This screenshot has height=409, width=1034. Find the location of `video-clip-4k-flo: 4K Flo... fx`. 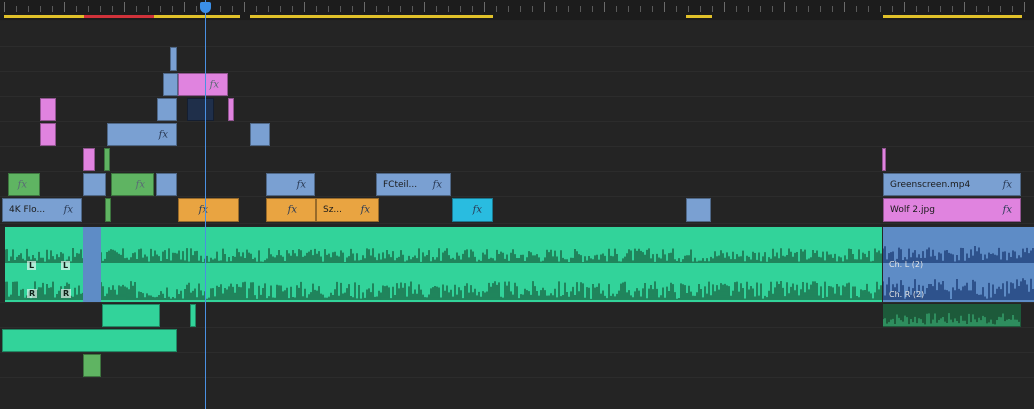

video-clip-4k-flo: 4K Flo... fx is located at coordinates (42, 210).